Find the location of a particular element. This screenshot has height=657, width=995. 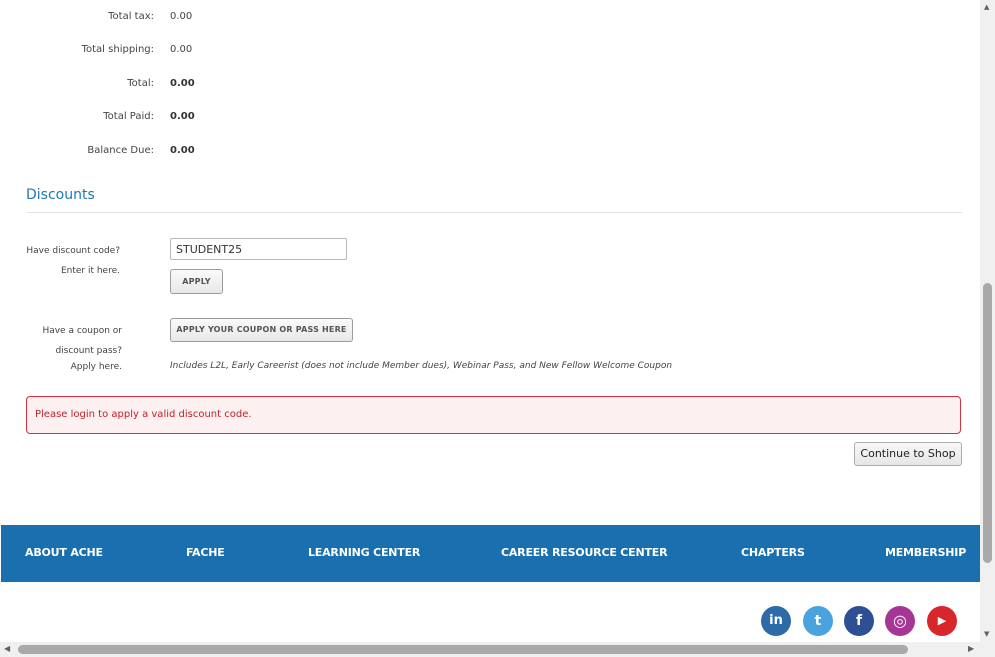

discount-code-label: Have discount code? is located at coordinates (73, 251).